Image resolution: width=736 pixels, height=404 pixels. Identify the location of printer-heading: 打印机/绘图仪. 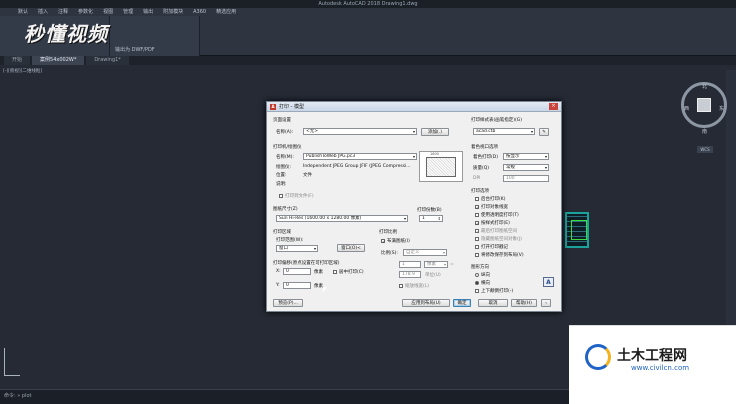
(287, 147).